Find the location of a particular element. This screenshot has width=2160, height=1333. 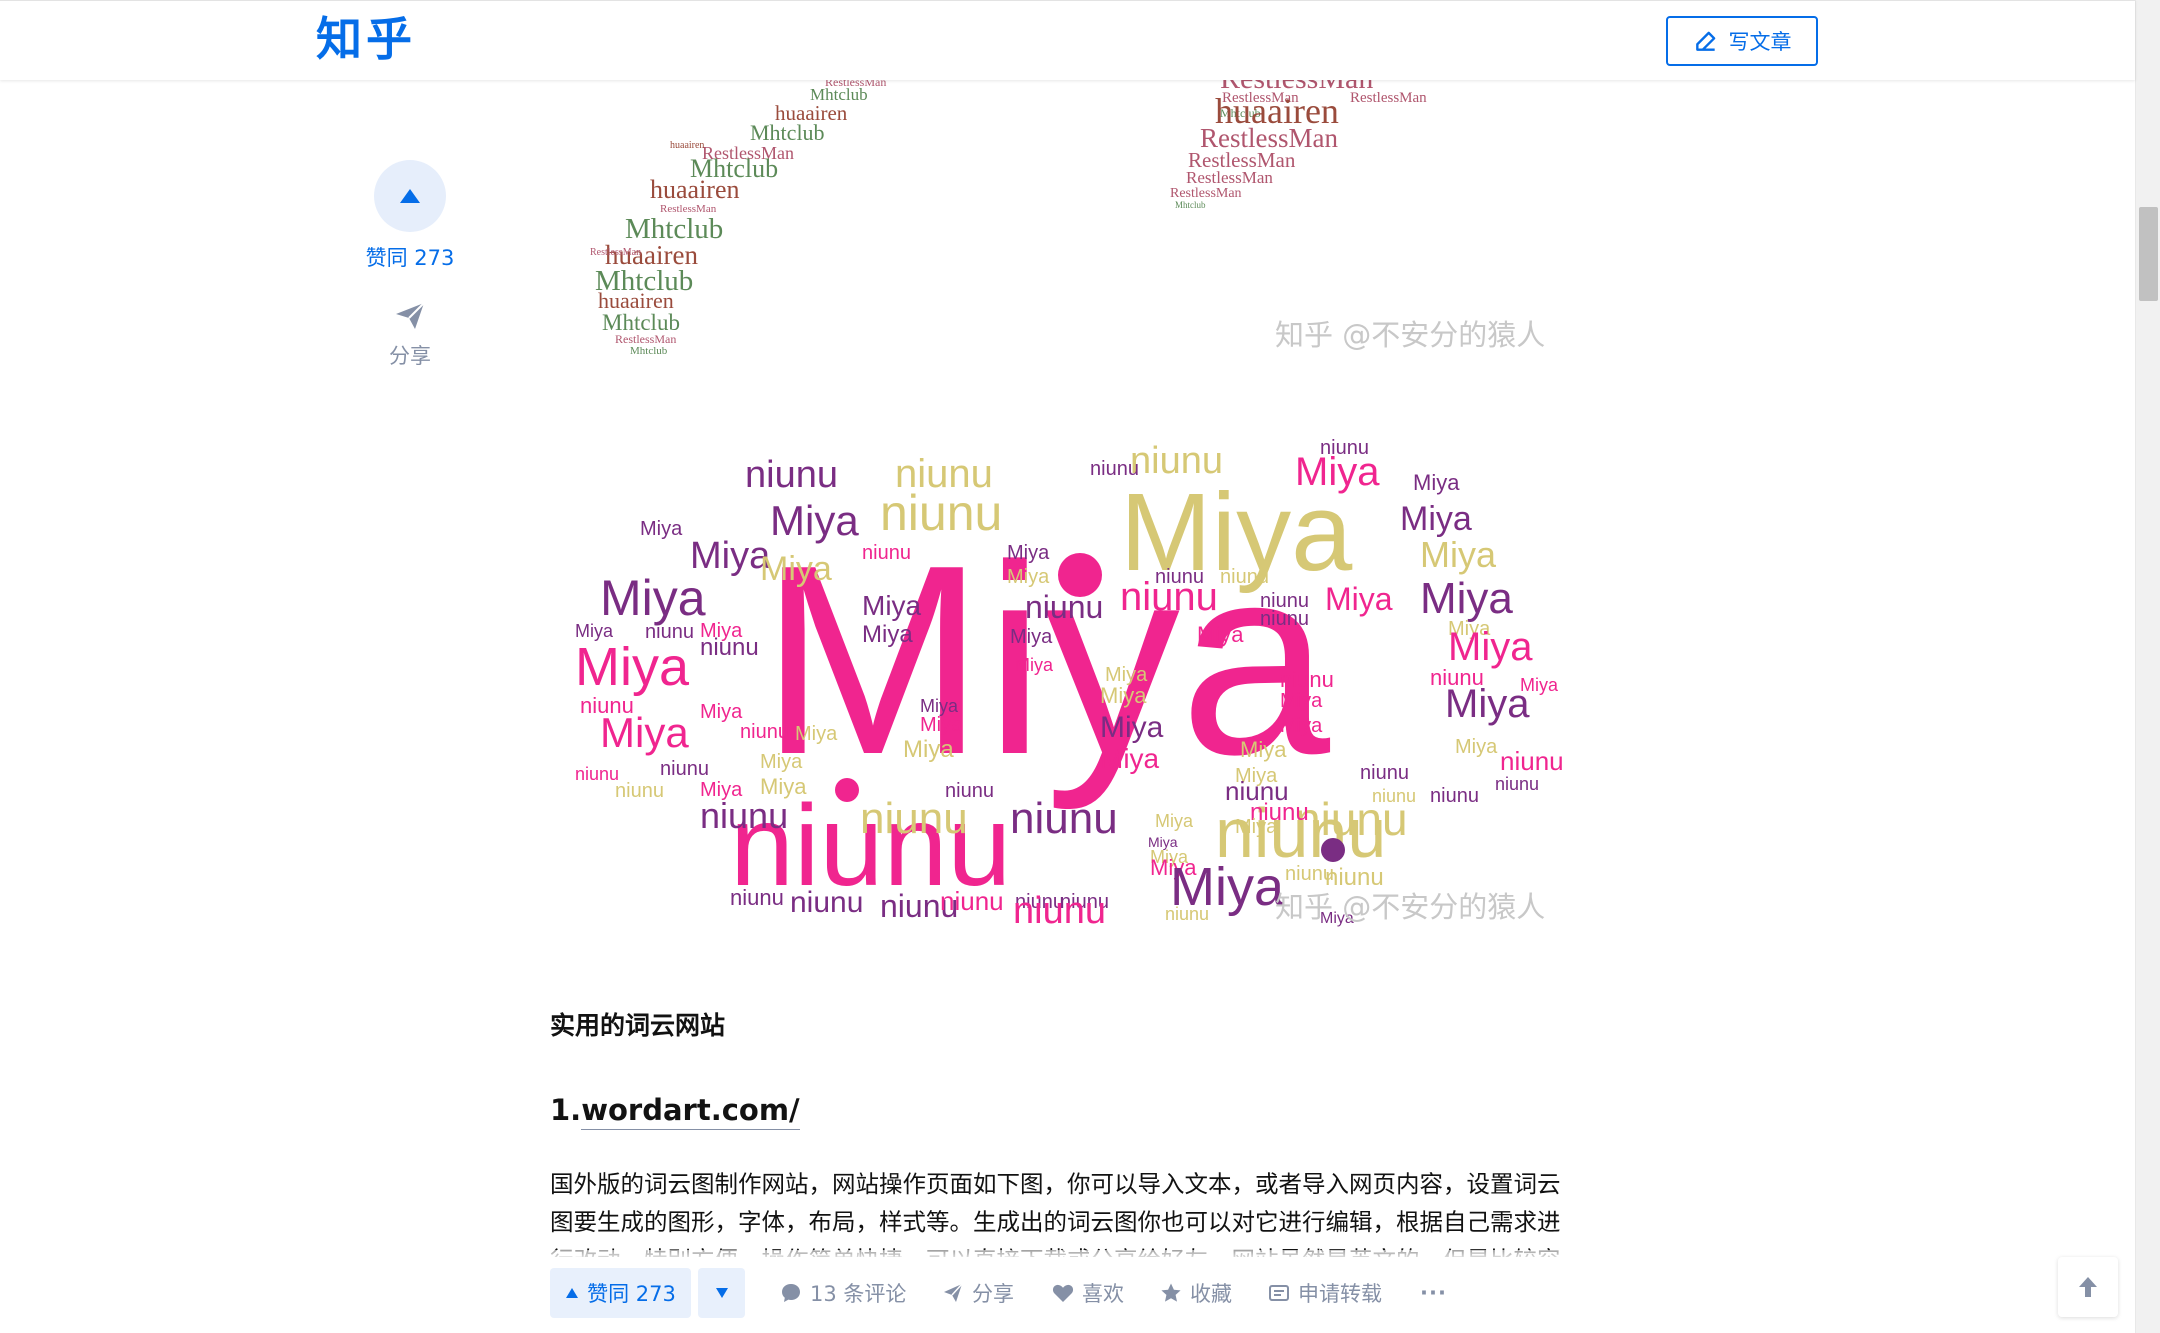

side-vote-up-button is located at coordinates (410, 196).